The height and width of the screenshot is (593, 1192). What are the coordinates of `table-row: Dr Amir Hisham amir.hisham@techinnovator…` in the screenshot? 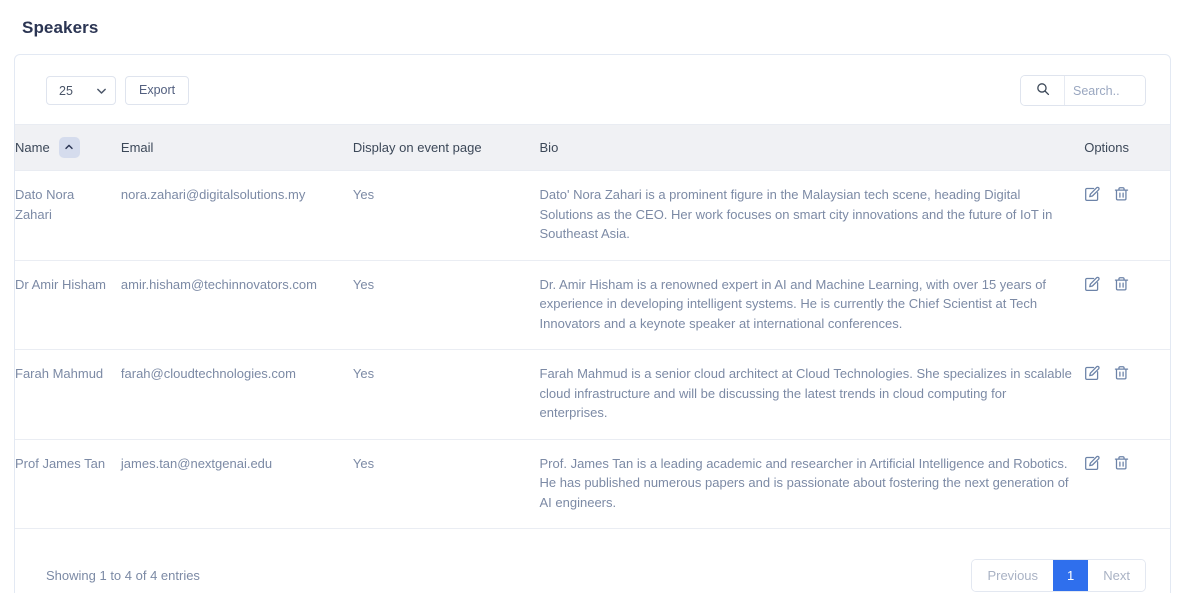 It's located at (592, 305).